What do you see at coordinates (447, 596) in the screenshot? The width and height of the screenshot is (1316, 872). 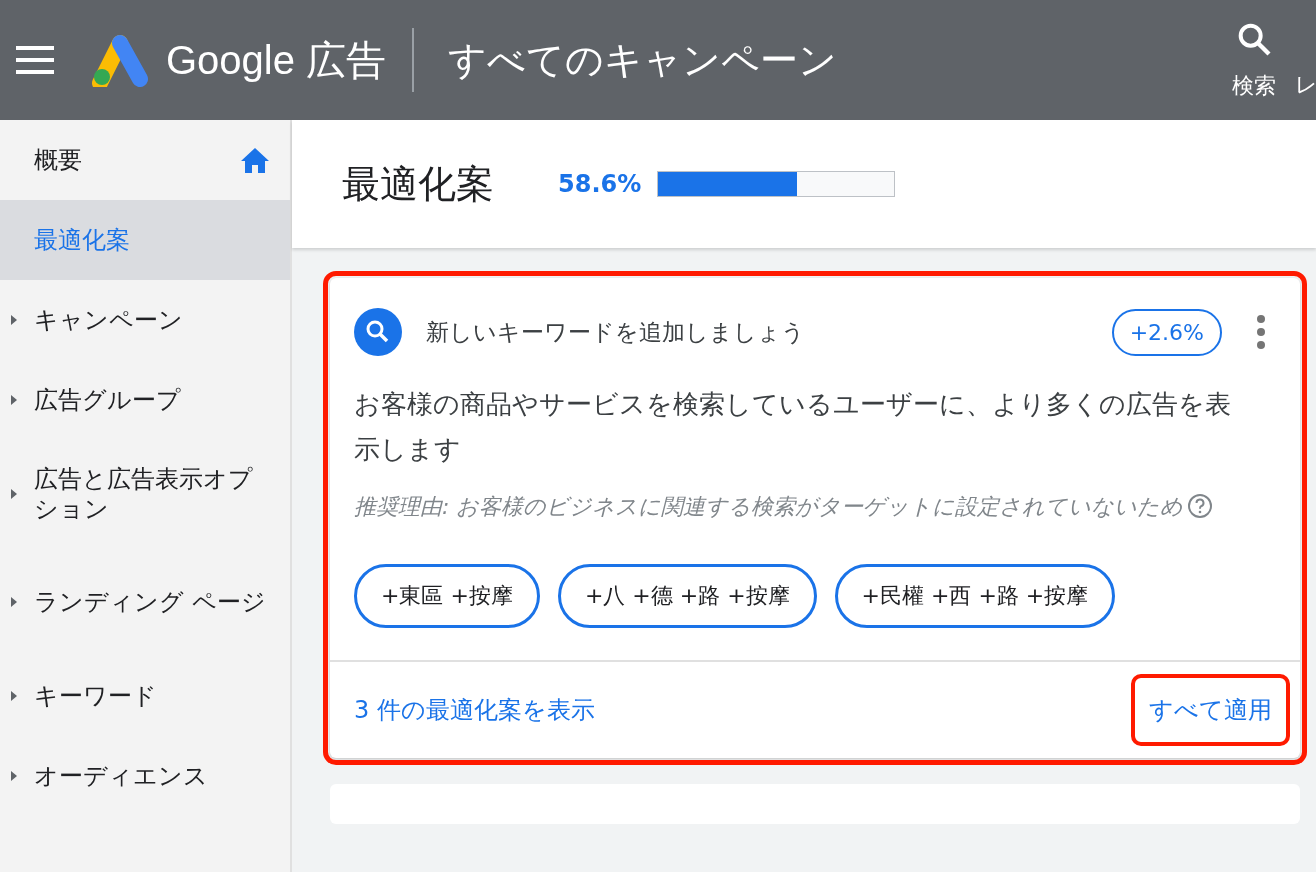 I see `keyword-chip: +東區 +按摩` at bounding box center [447, 596].